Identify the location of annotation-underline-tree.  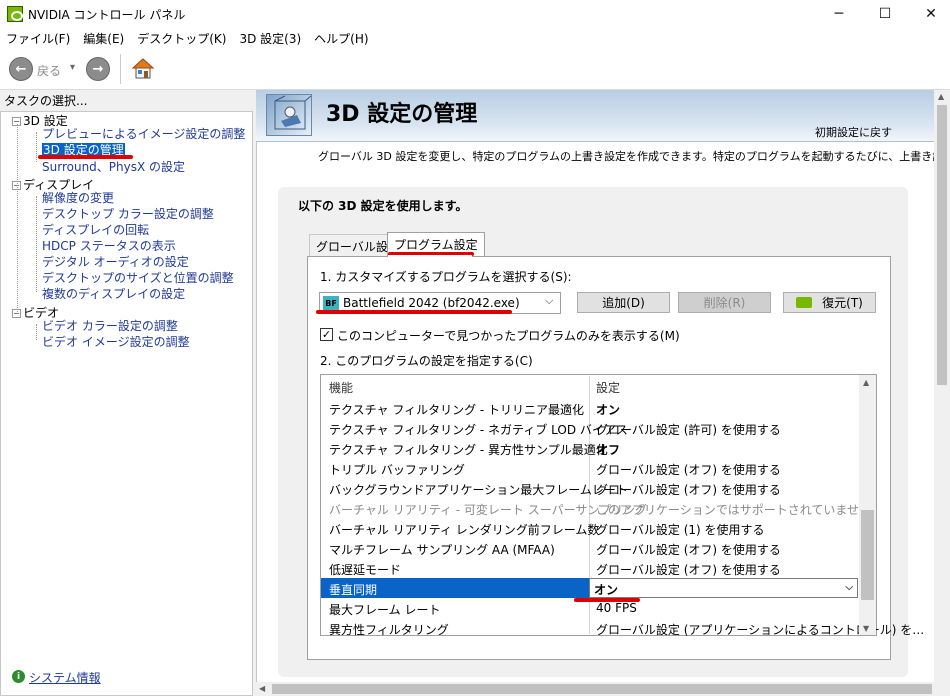
(85, 157).